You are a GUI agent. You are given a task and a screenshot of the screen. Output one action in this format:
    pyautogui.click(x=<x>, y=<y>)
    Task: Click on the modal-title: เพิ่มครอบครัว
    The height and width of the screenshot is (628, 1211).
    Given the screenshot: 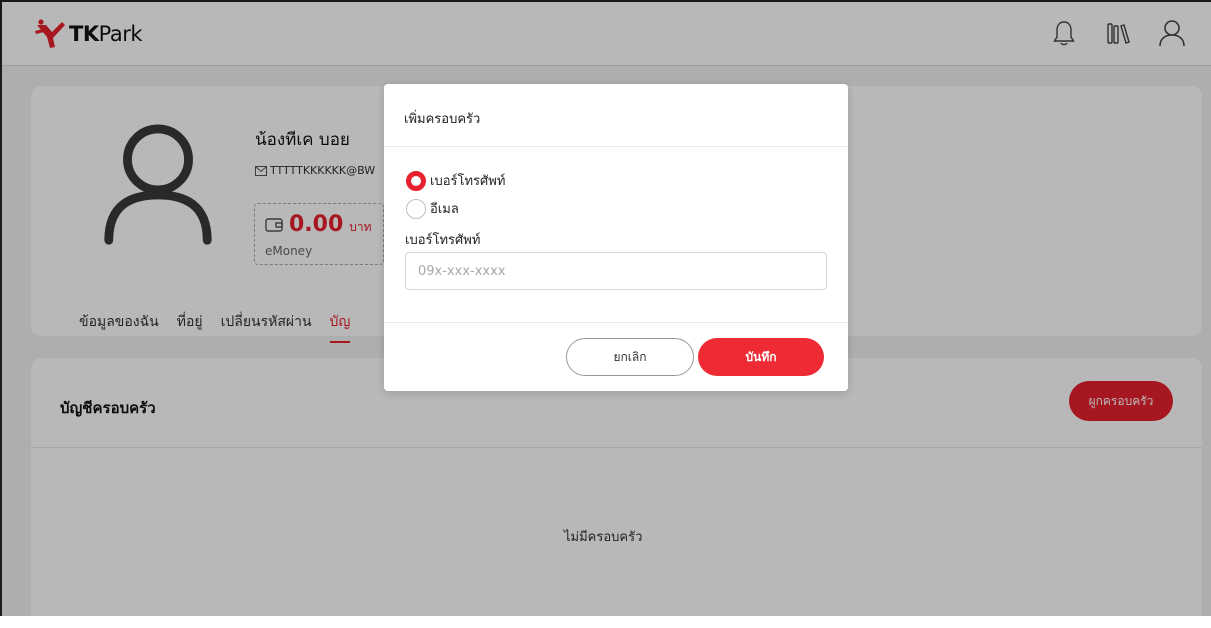 What is the action you would take?
    pyautogui.click(x=442, y=119)
    